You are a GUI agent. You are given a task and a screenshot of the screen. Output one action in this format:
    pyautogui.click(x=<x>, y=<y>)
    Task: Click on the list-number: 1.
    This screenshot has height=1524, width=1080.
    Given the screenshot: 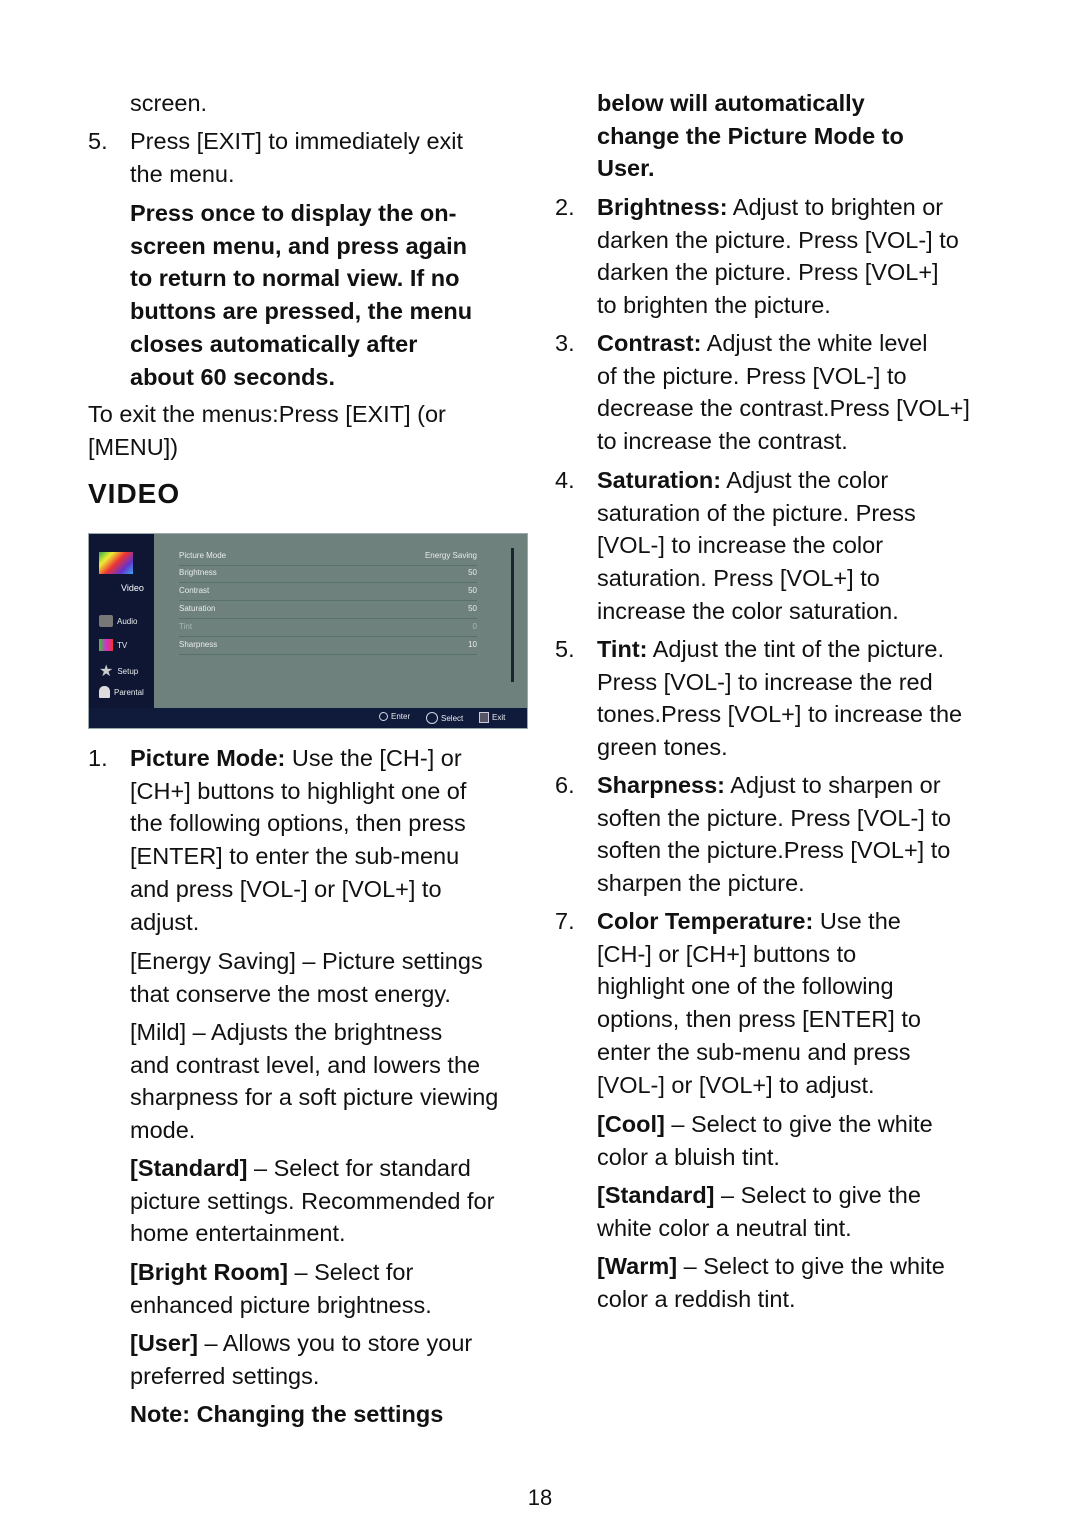 What is the action you would take?
    pyautogui.click(x=98, y=758)
    